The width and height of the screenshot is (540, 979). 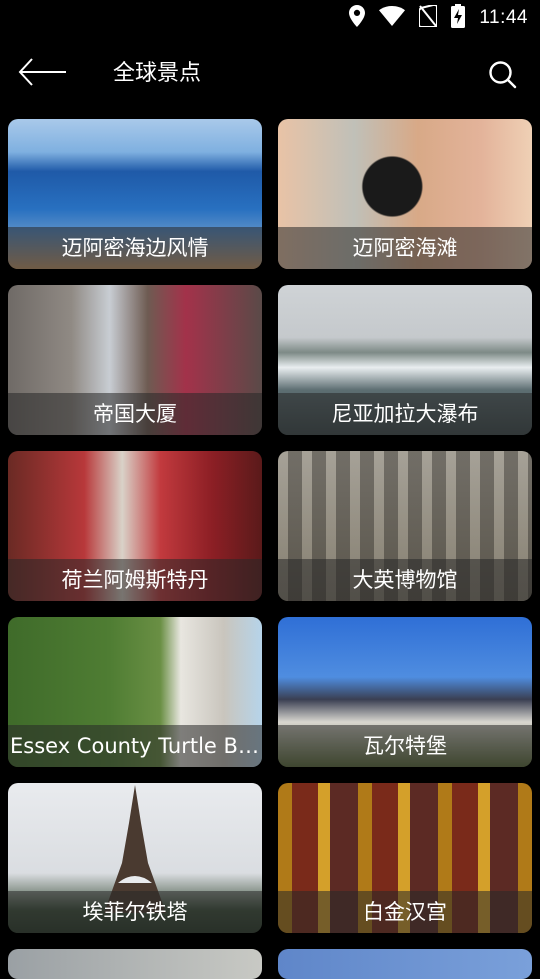 I want to click on location-icon, so click(x=357, y=18).